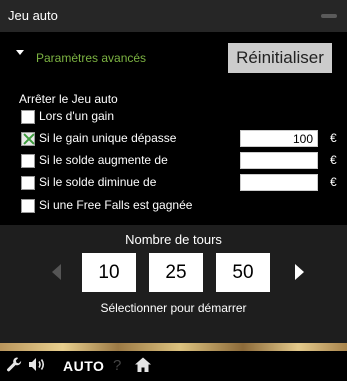 This screenshot has height=381, width=357. I want to click on title-bar: Jeu auto, so click(173, 16).